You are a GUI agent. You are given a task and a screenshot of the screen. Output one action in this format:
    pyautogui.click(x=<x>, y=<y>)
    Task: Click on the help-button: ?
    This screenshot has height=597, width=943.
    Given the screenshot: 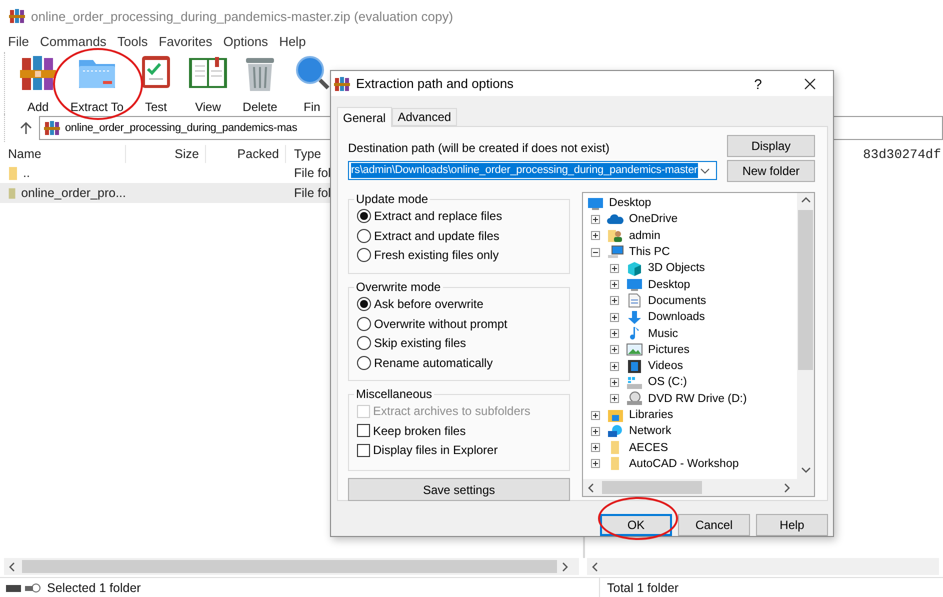 What is the action you would take?
    pyautogui.click(x=758, y=83)
    